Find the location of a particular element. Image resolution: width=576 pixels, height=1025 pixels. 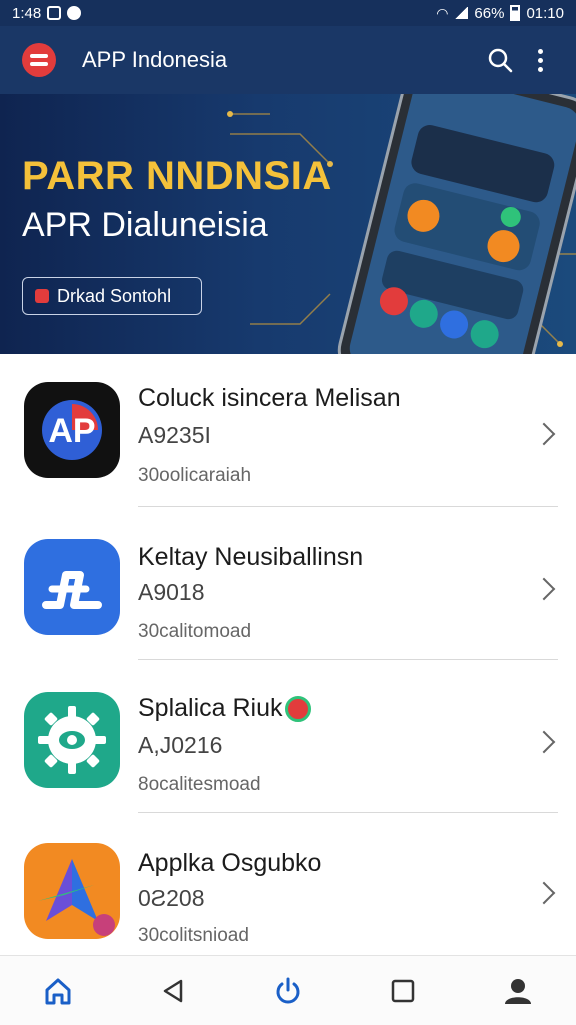

app-title: APP Indonesia is located at coordinates (155, 59).